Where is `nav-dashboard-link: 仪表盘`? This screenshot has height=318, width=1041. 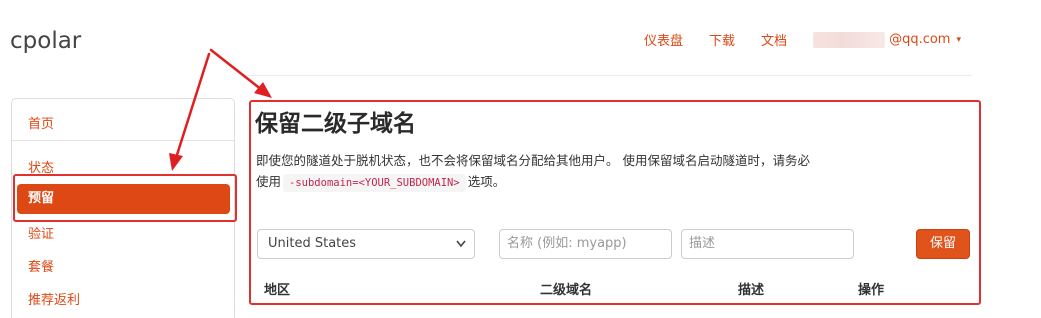
nav-dashboard-link: 仪表盘 is located at coordinates (663, 39).